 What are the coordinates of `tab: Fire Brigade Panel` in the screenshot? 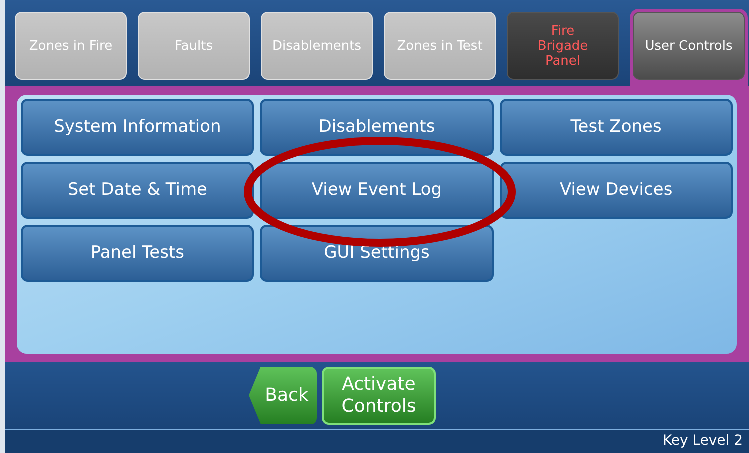 It's located at (563, 46).